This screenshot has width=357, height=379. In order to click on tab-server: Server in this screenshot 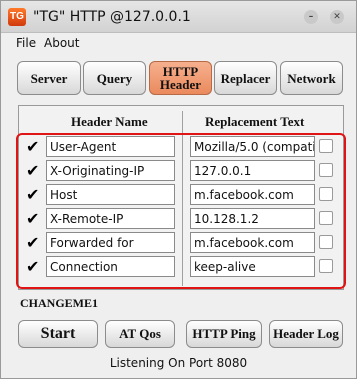, I will do `click(49, 78)`.